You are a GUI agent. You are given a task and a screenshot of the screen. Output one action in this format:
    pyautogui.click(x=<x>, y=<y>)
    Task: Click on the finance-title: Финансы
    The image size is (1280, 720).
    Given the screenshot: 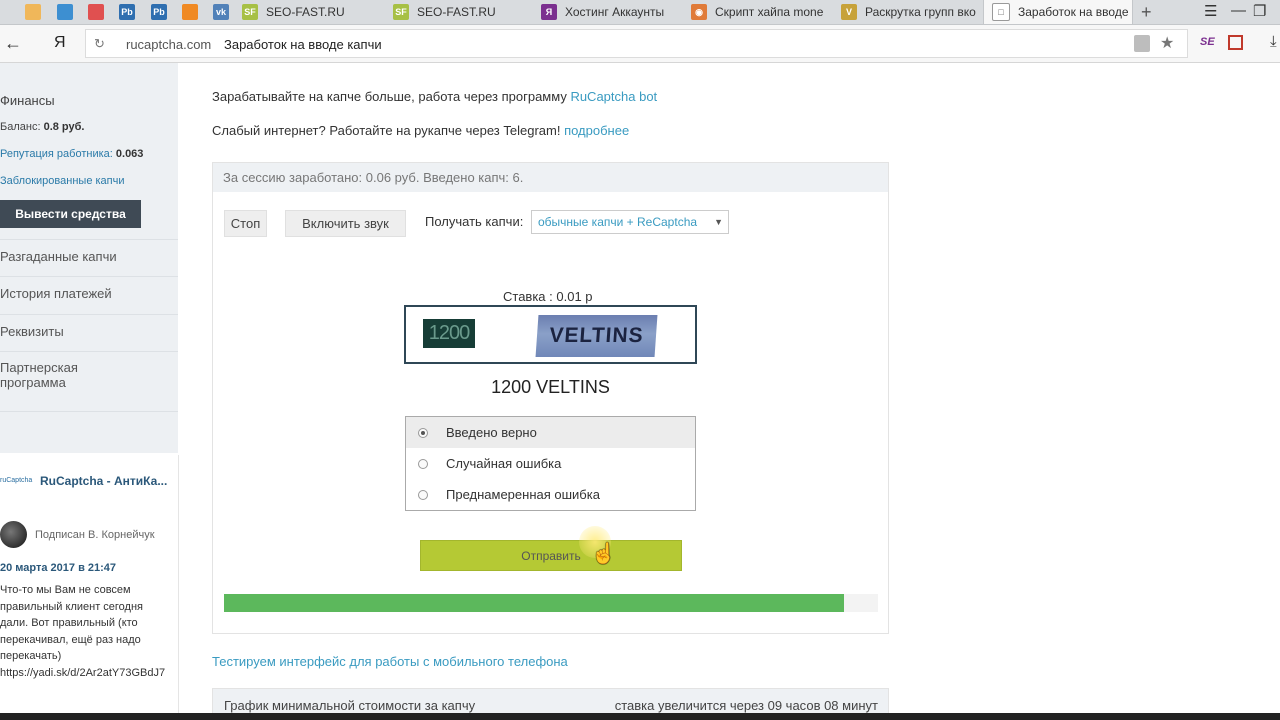 What is the action you would take?
    pyautogui.click(x=27, y=100)
    